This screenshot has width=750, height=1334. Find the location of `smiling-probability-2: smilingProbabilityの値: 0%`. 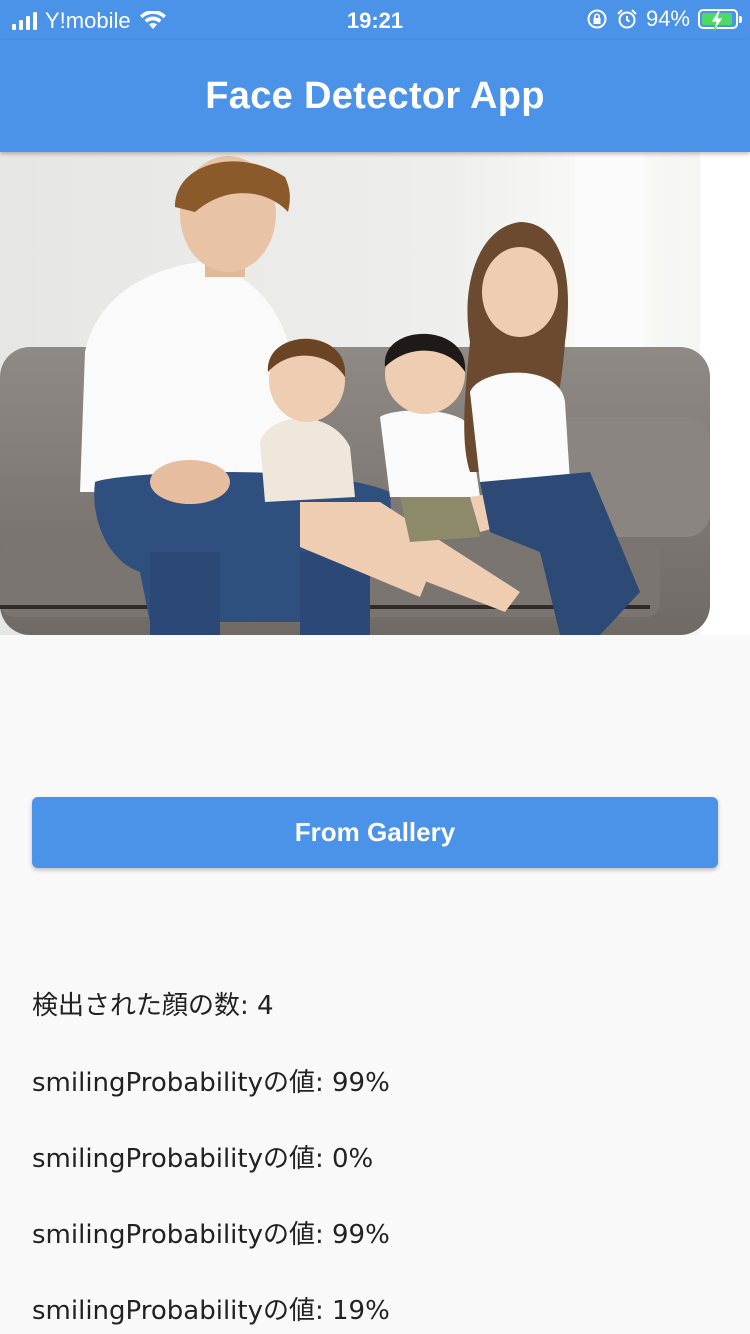

smiling-probability-2: smilingProbabilityの値: 0% is located at coordinates (203, 1159).